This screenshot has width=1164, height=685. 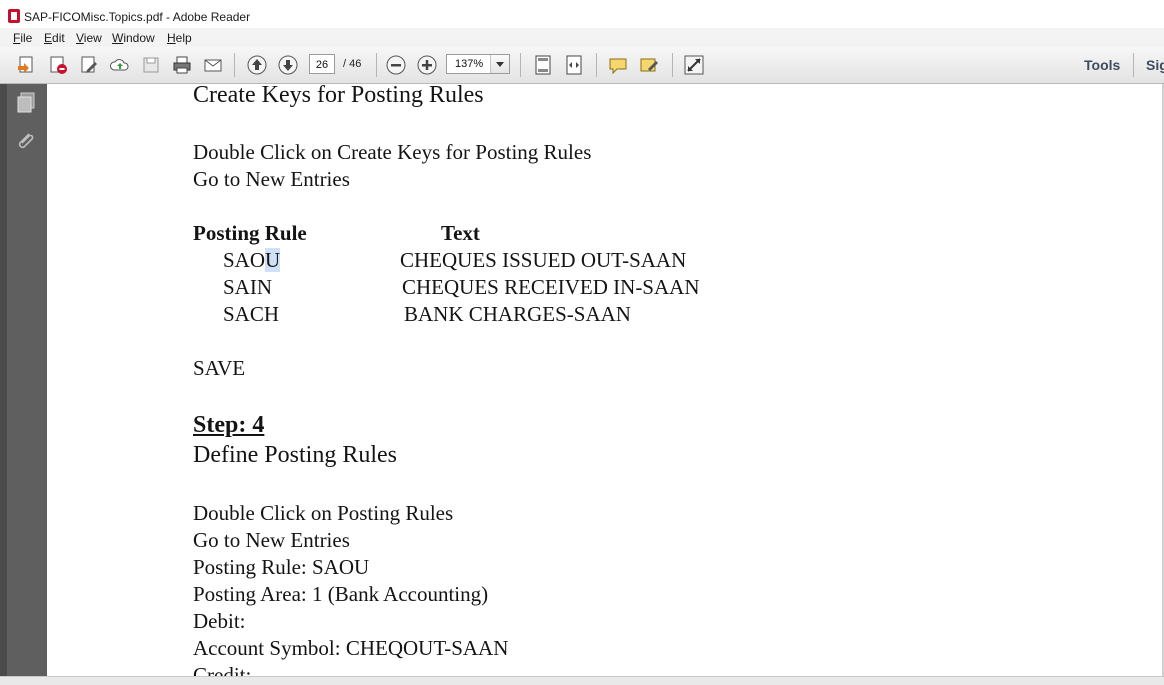 I want to click on fit-width-icon, so click(x=574, y=65).